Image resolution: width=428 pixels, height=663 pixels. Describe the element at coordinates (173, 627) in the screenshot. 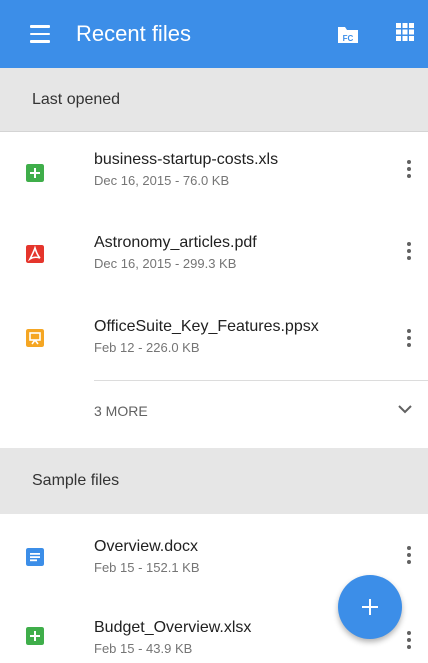

I see `file-name: Budget_Overview.xlsx` at that location.